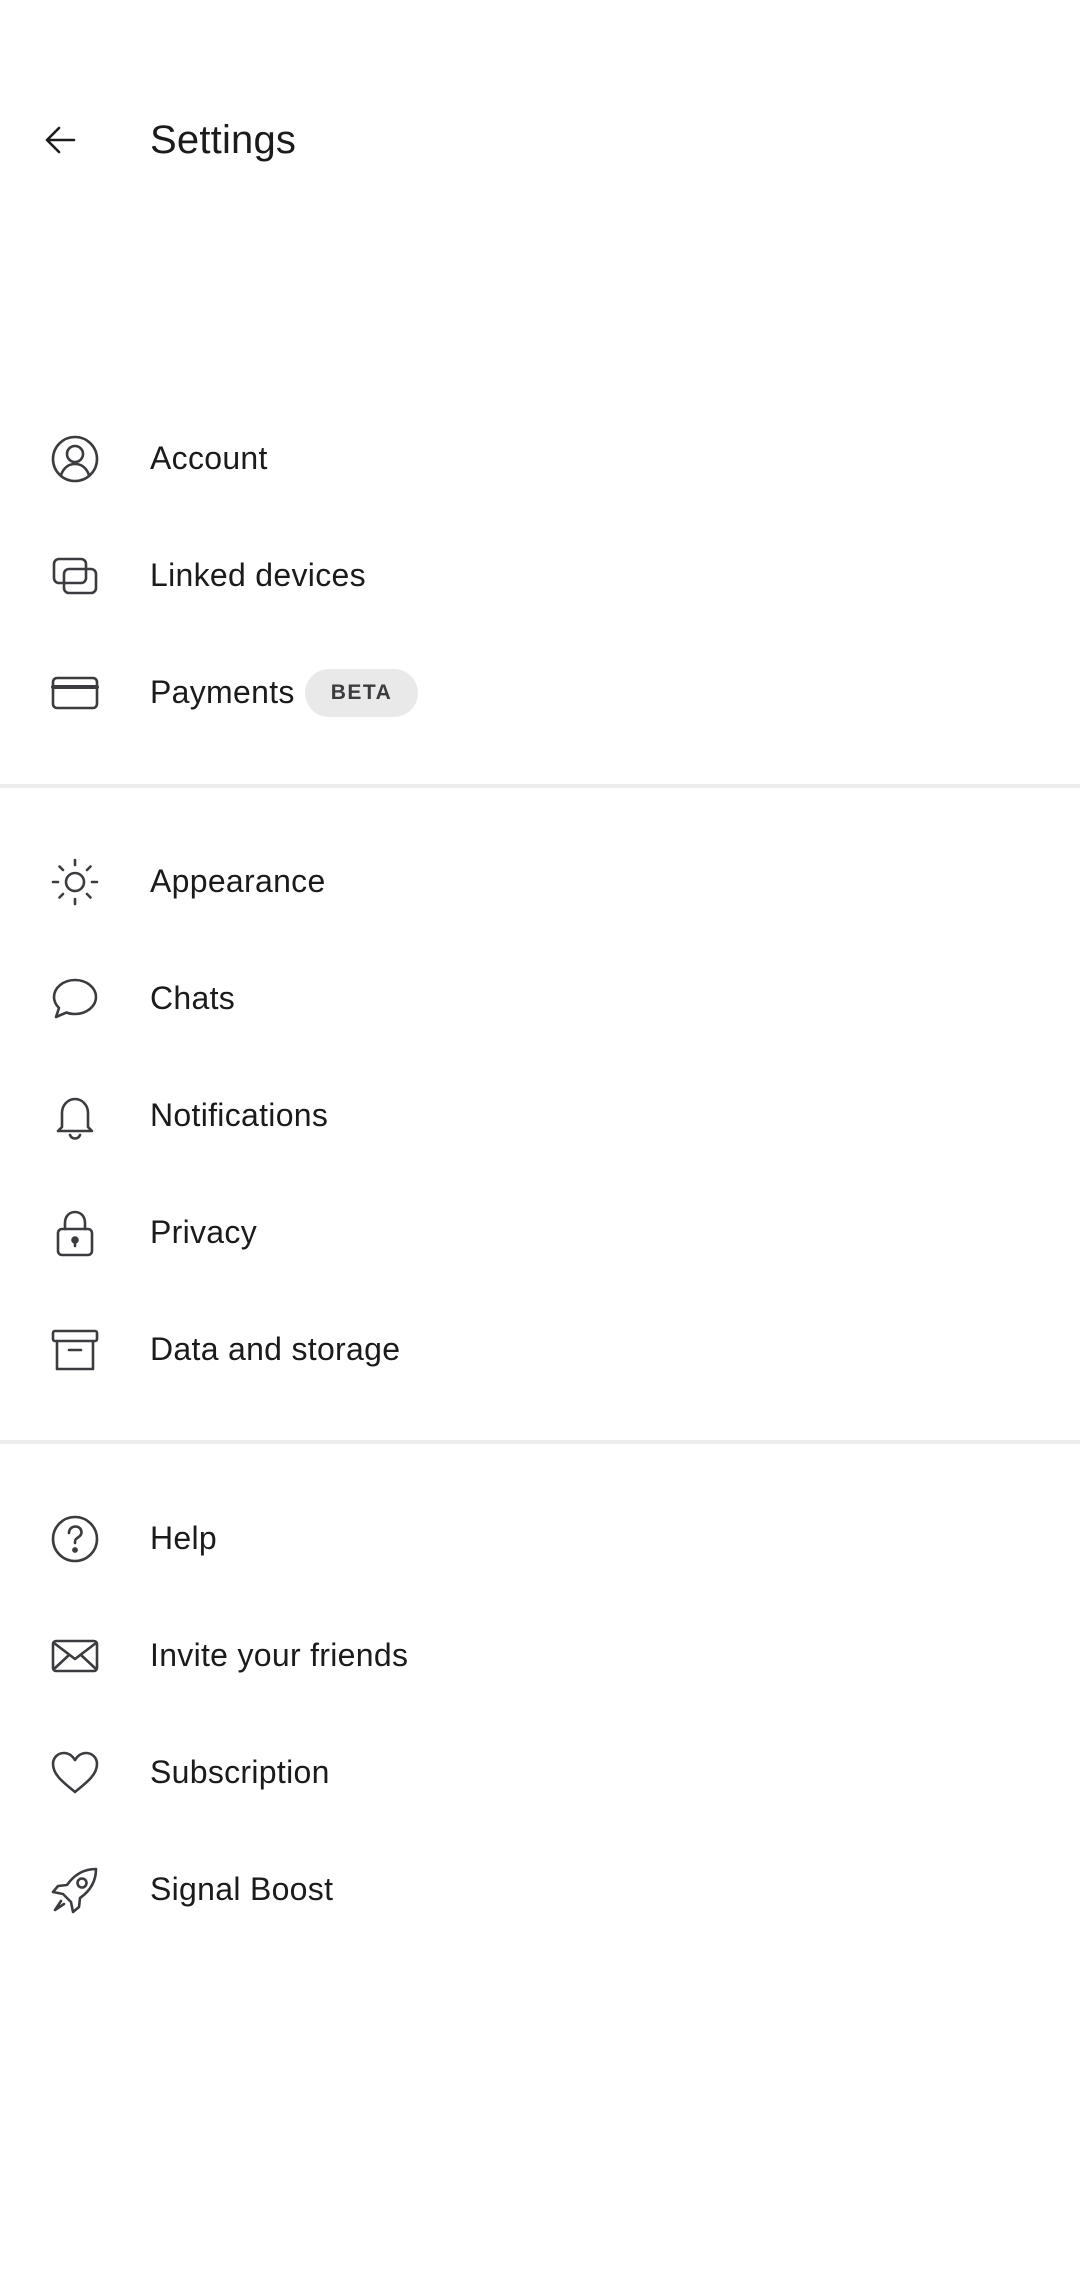 The height and width of the screenshot is (2280, 1080). Describe the element at coordinates (75, 999) in the screenshot. I see `chat-bubble-icon` at that location.